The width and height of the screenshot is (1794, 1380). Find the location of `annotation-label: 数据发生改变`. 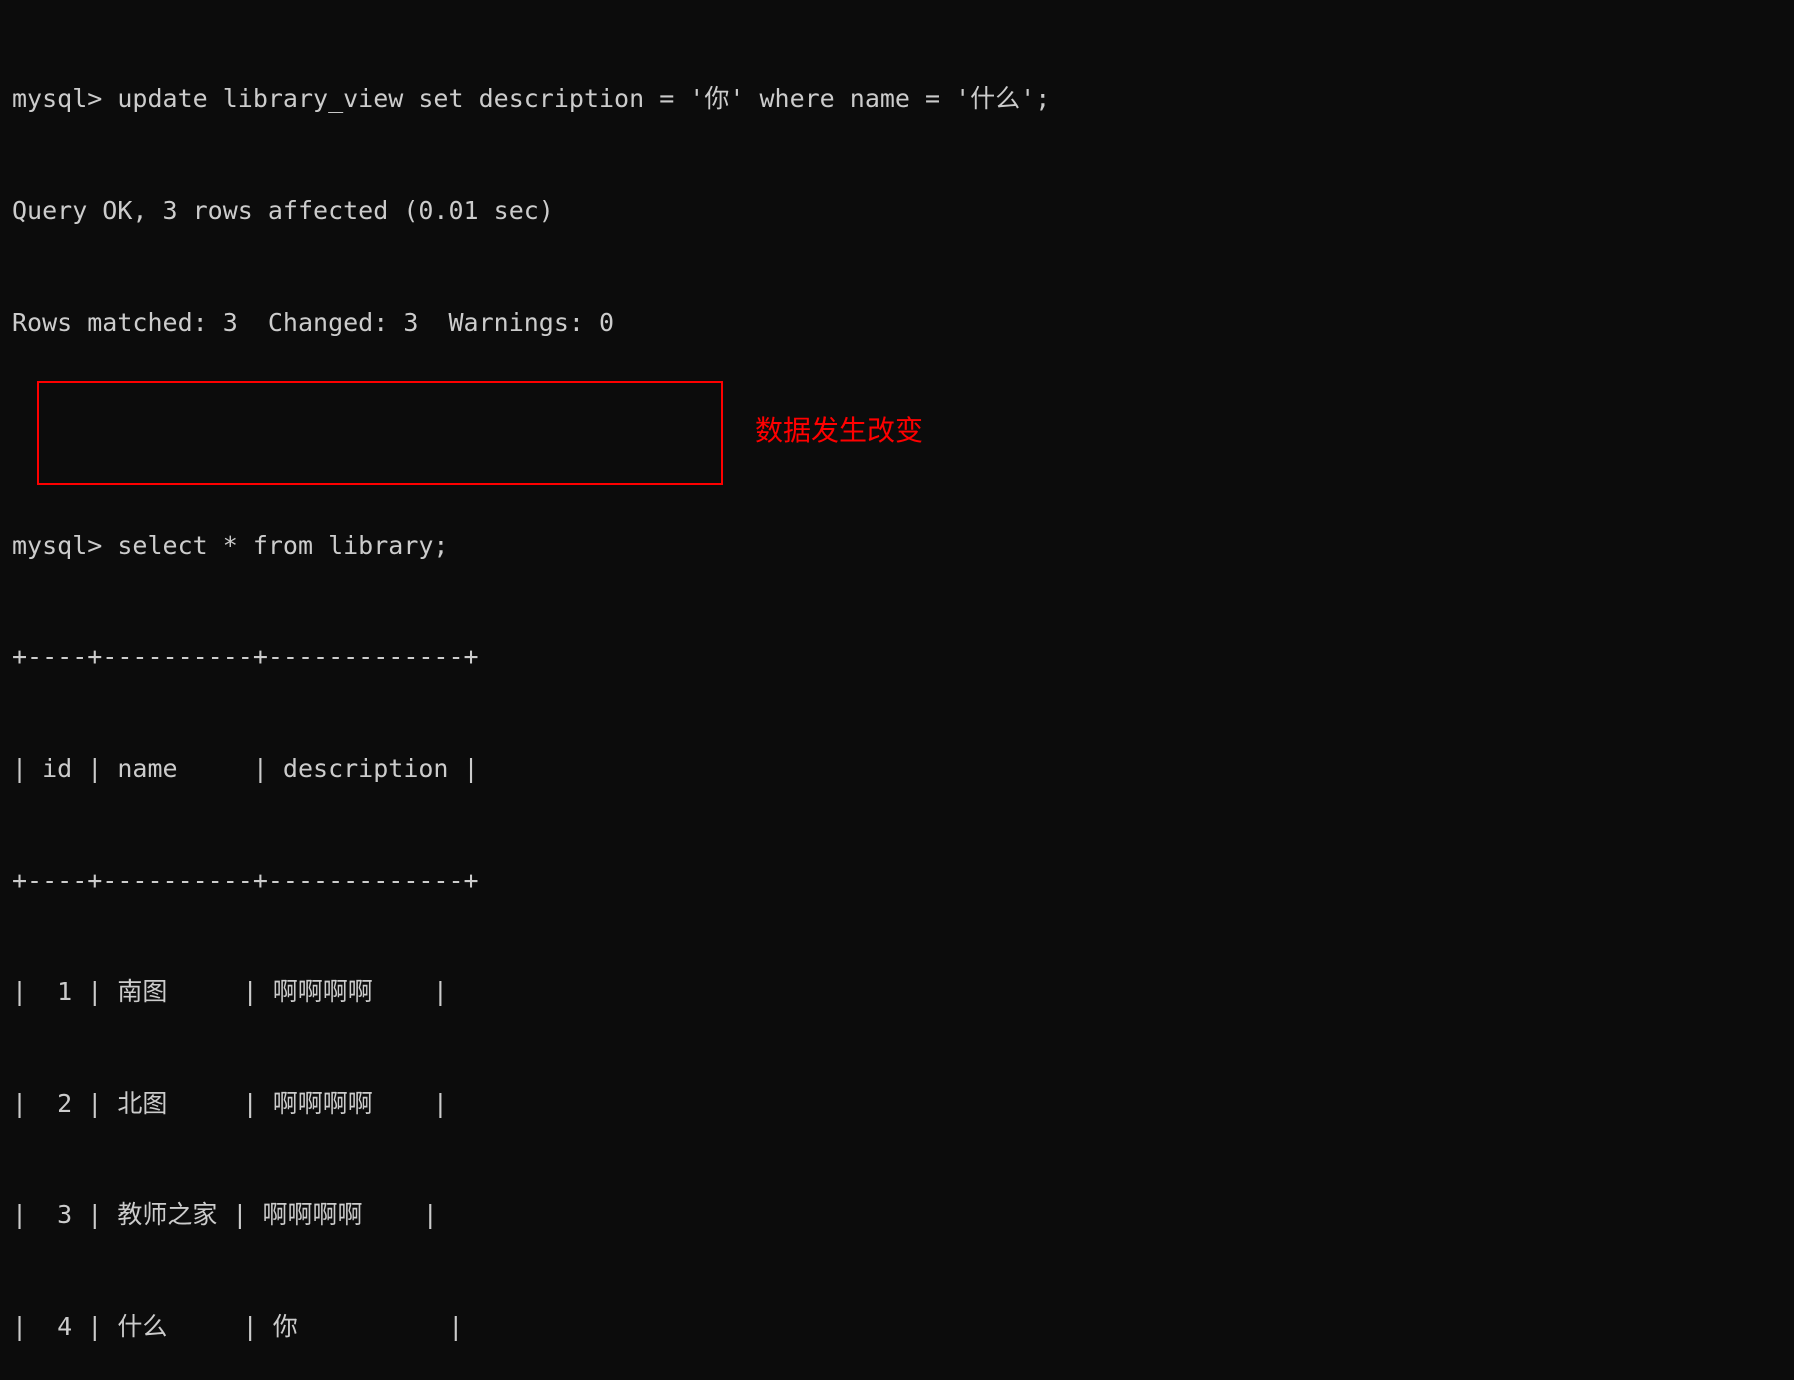

annotation-label: 数据发生改变 is located at coordinates (839, 430).